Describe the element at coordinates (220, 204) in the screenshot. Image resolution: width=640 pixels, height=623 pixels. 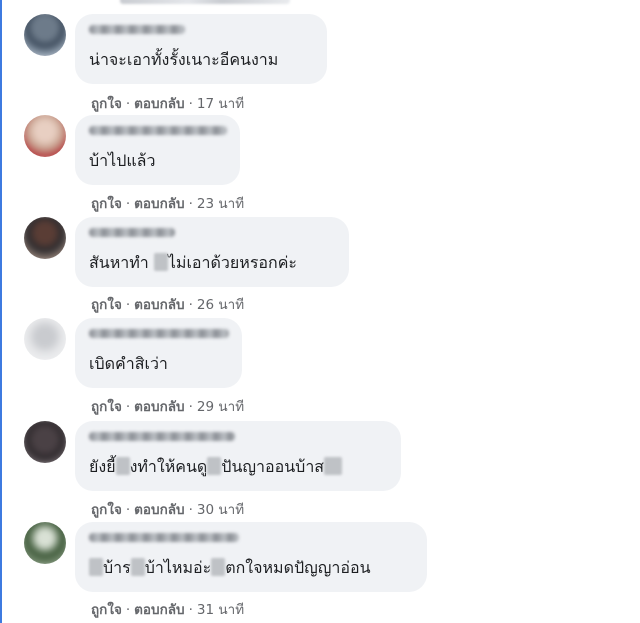
I see `comment-timestamp: 23 นาที` at that location.